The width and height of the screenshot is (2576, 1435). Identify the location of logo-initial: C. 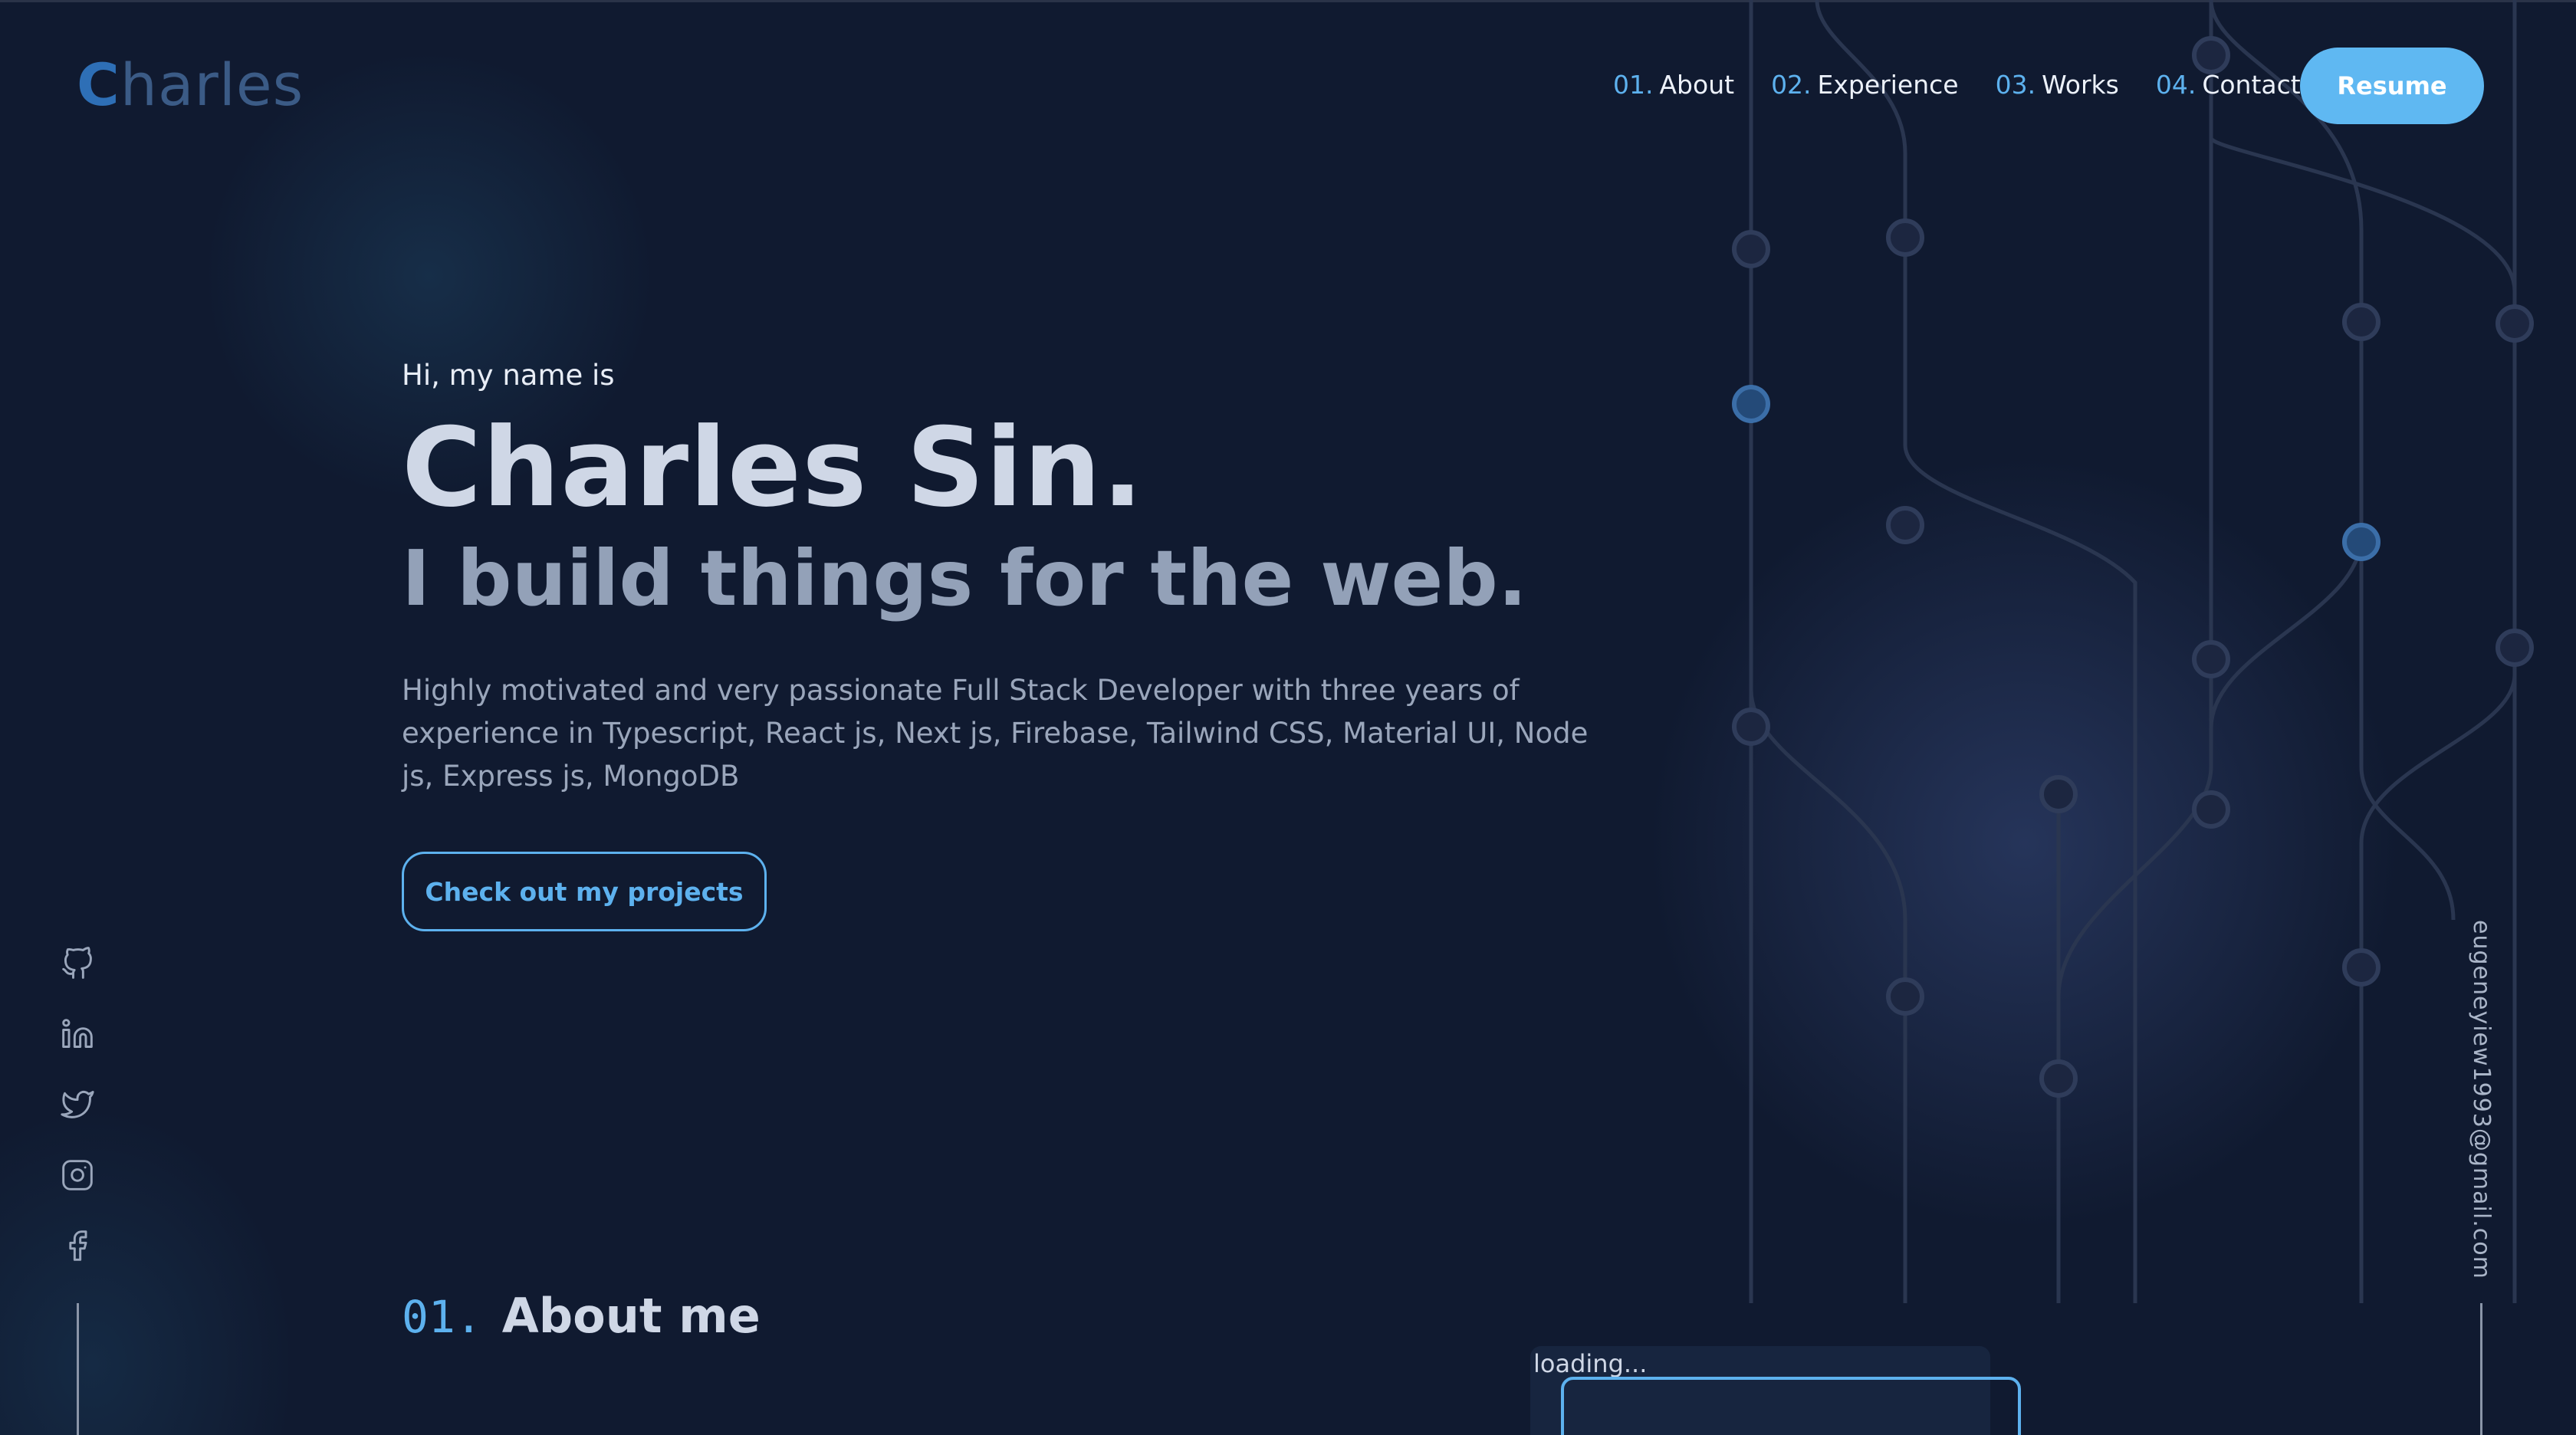
(99, 85).